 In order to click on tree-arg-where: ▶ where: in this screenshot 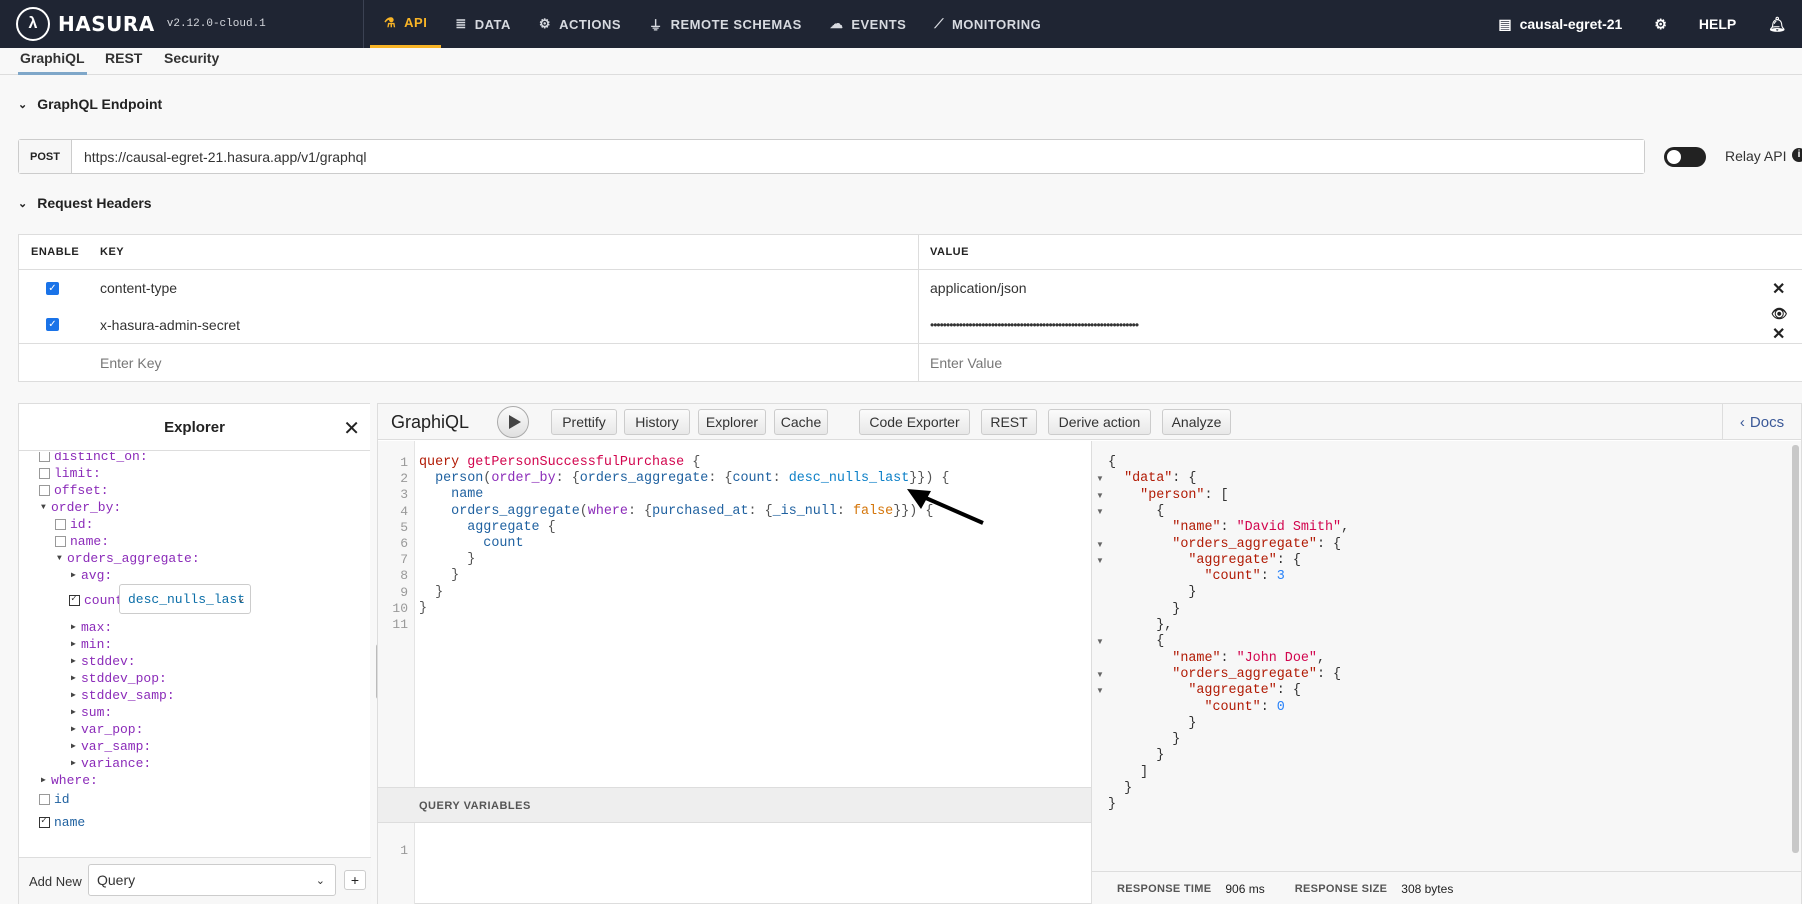, I will do `click(69, 780)`.